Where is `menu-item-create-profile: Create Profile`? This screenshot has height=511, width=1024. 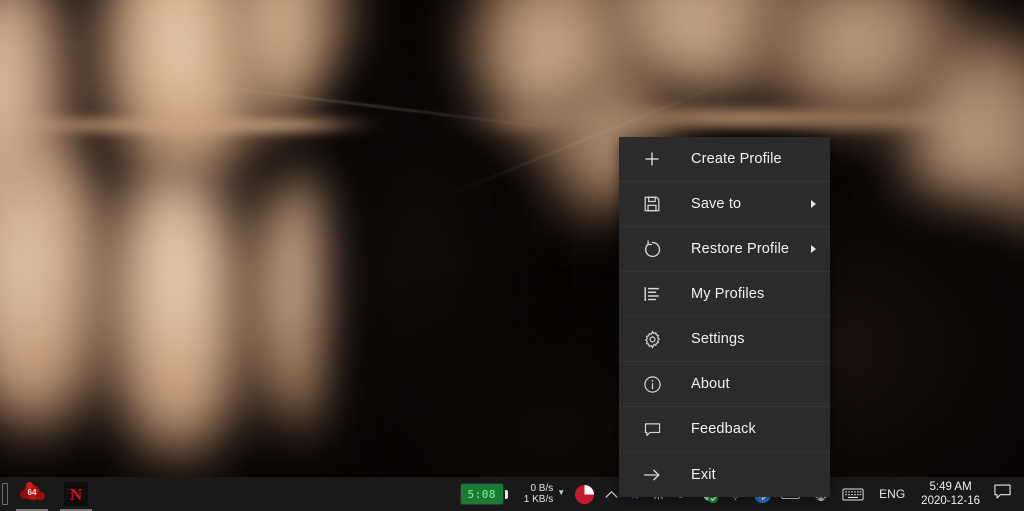 menu-item-create-profile: Create Profile is located at coordinates (724, 159).